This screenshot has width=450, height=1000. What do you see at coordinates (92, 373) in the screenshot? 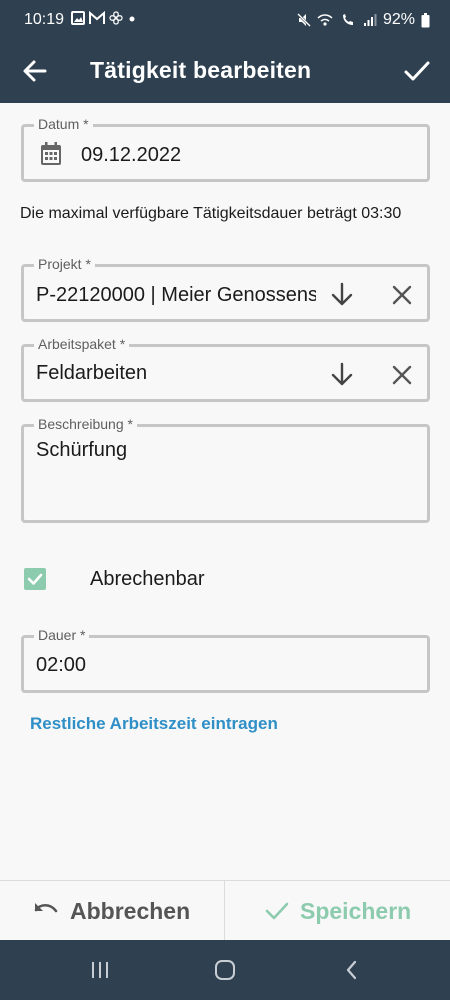
I see `work-package-value: Feldarbeiten` at bounding box center [92, 373].